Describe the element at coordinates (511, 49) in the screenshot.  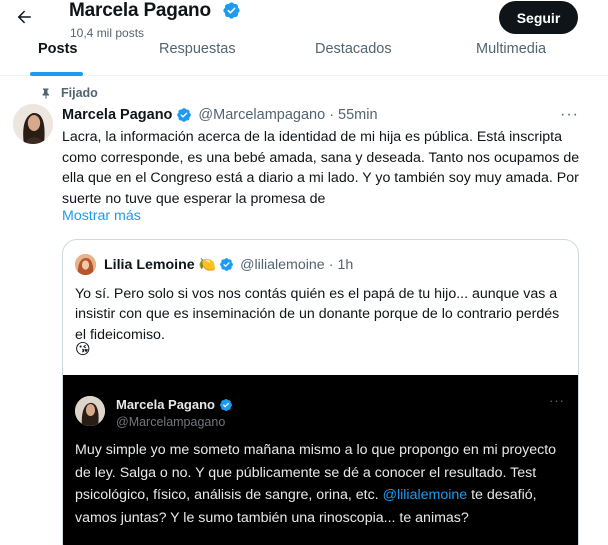
I see `tab-multimedia: Multimedia` at that location.